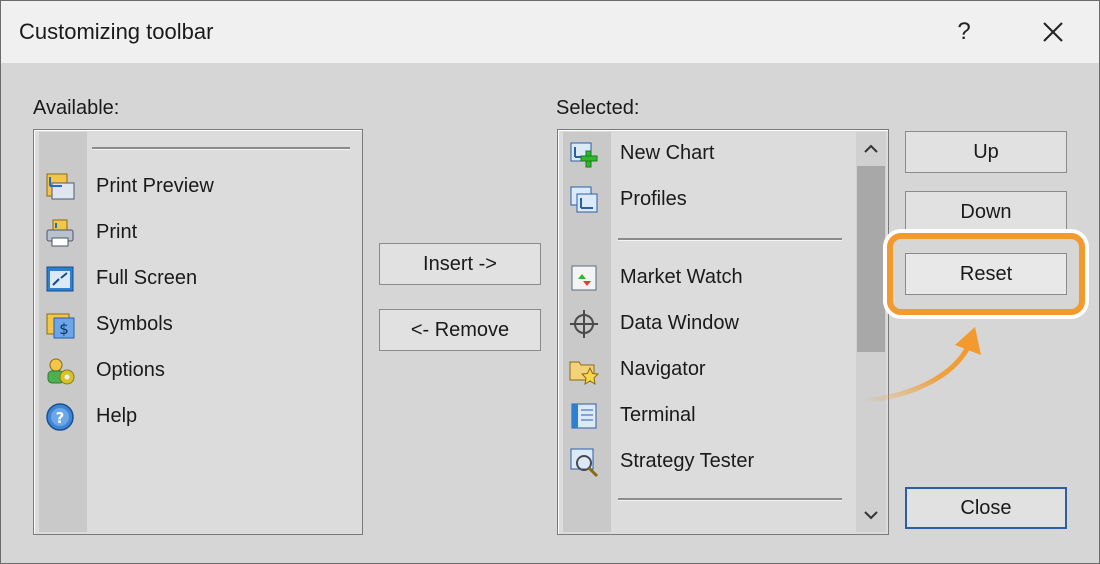  I want to click on help-icon: ?, so click(60, 417).